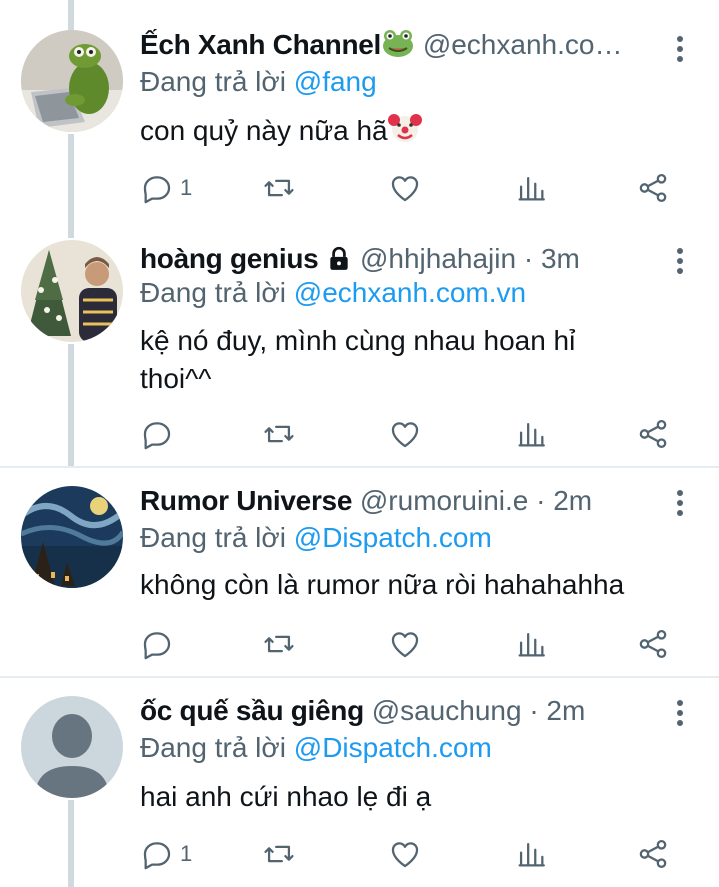  What do you see at coordinates (404, 133) in the screenshot?
I see `clown-emoji-icon` at bounding box center [404, 133].